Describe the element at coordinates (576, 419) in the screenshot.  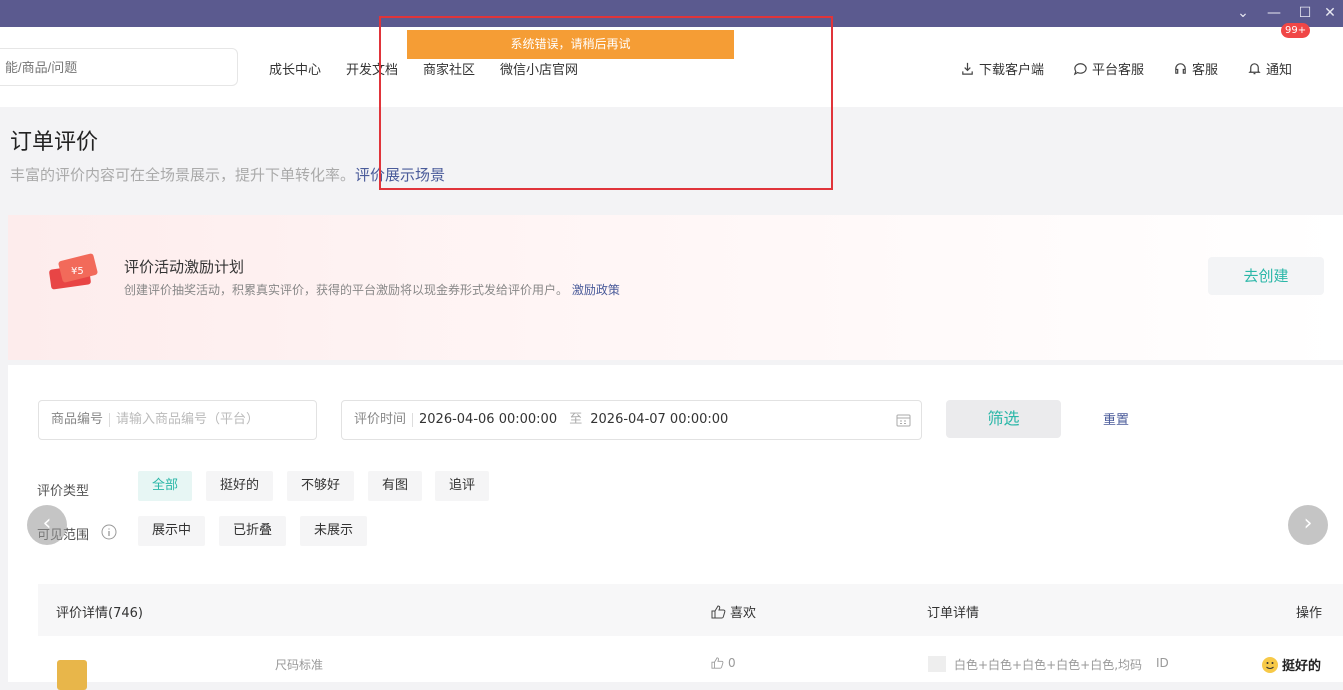
I see `date-range-separator: 至` at that location.